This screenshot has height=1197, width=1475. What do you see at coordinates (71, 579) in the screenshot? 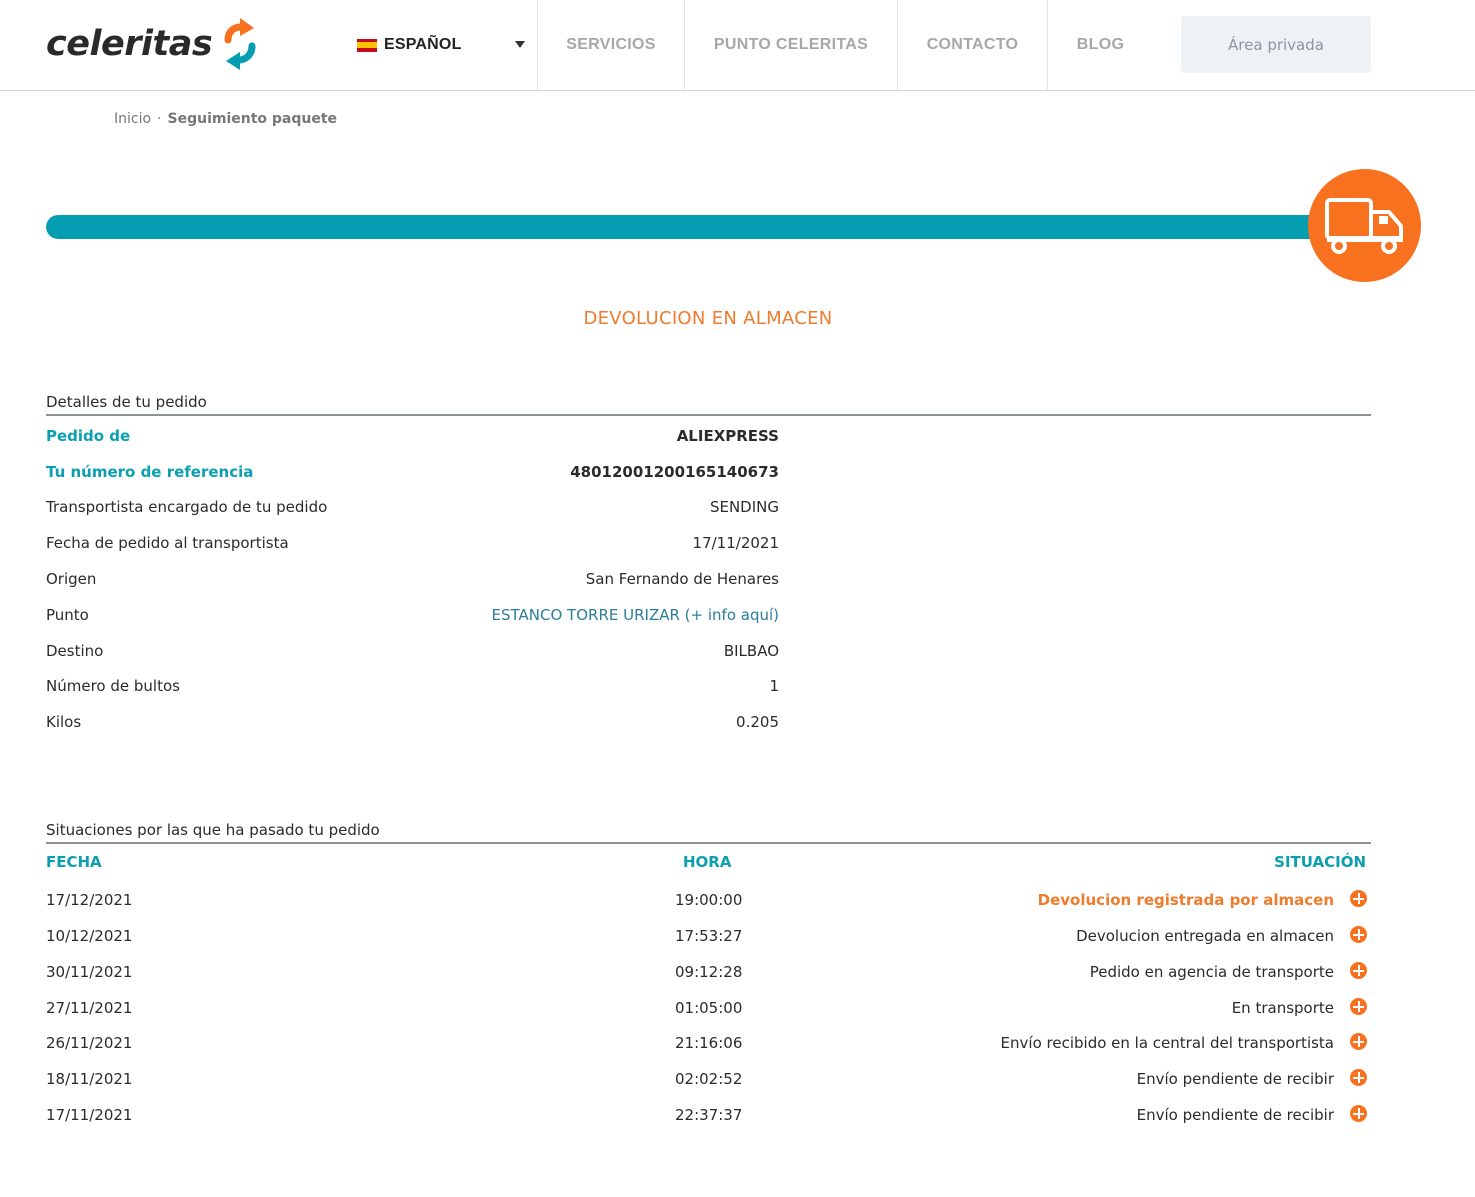
I see `detail-label: Origen` at bounding box center [71, 579].